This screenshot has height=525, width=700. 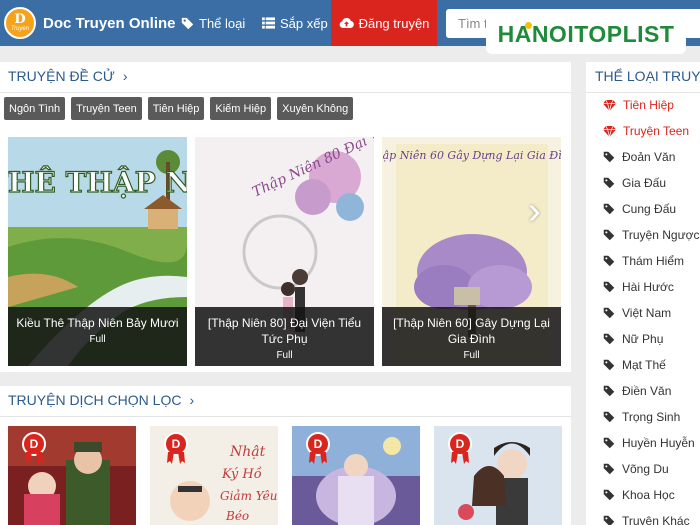 What do you see at coordinates (645, 469) in the screenshot?
I see `genre-label: Võng Du` at bounding box center [645, 469].